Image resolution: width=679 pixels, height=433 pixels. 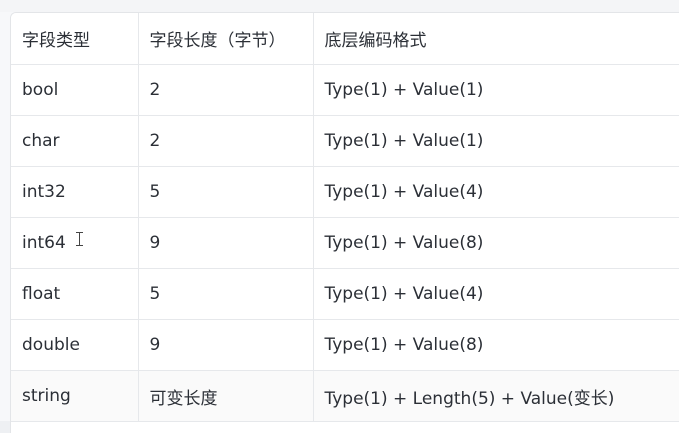 What do you see at coordinates (44, 243) in the screenshot?
I see `cell-field-type: int64` at bounding box center [44, 243].